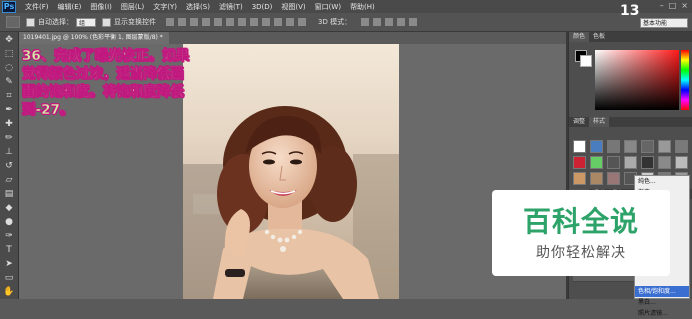  Describe the element at coordinates (599, 37) in the screenshot. I see `tab-swatches: 色板` at that location.